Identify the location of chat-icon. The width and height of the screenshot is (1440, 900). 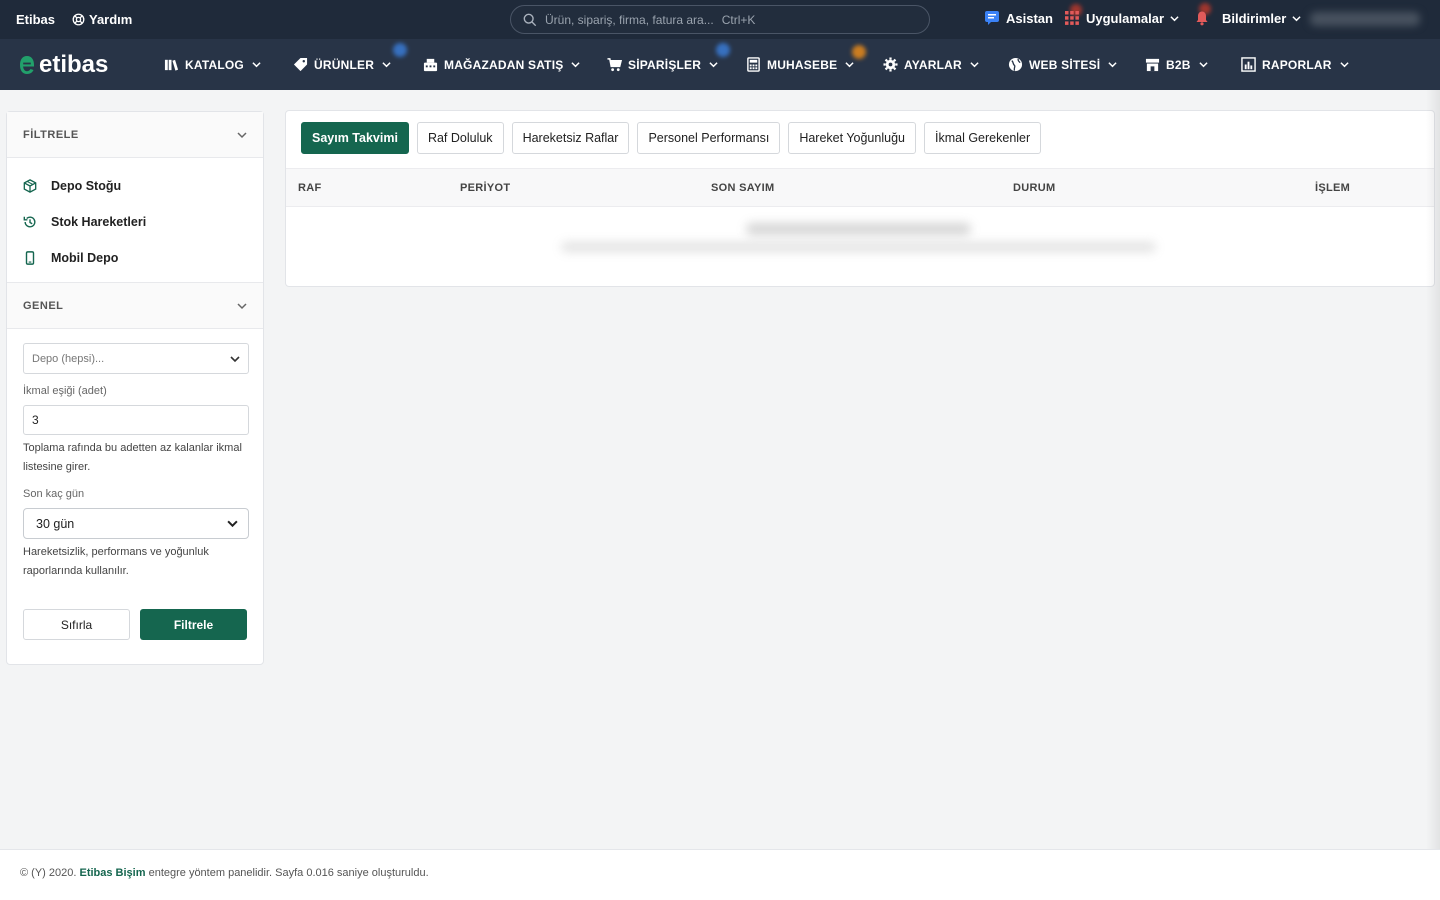
(992, 18).